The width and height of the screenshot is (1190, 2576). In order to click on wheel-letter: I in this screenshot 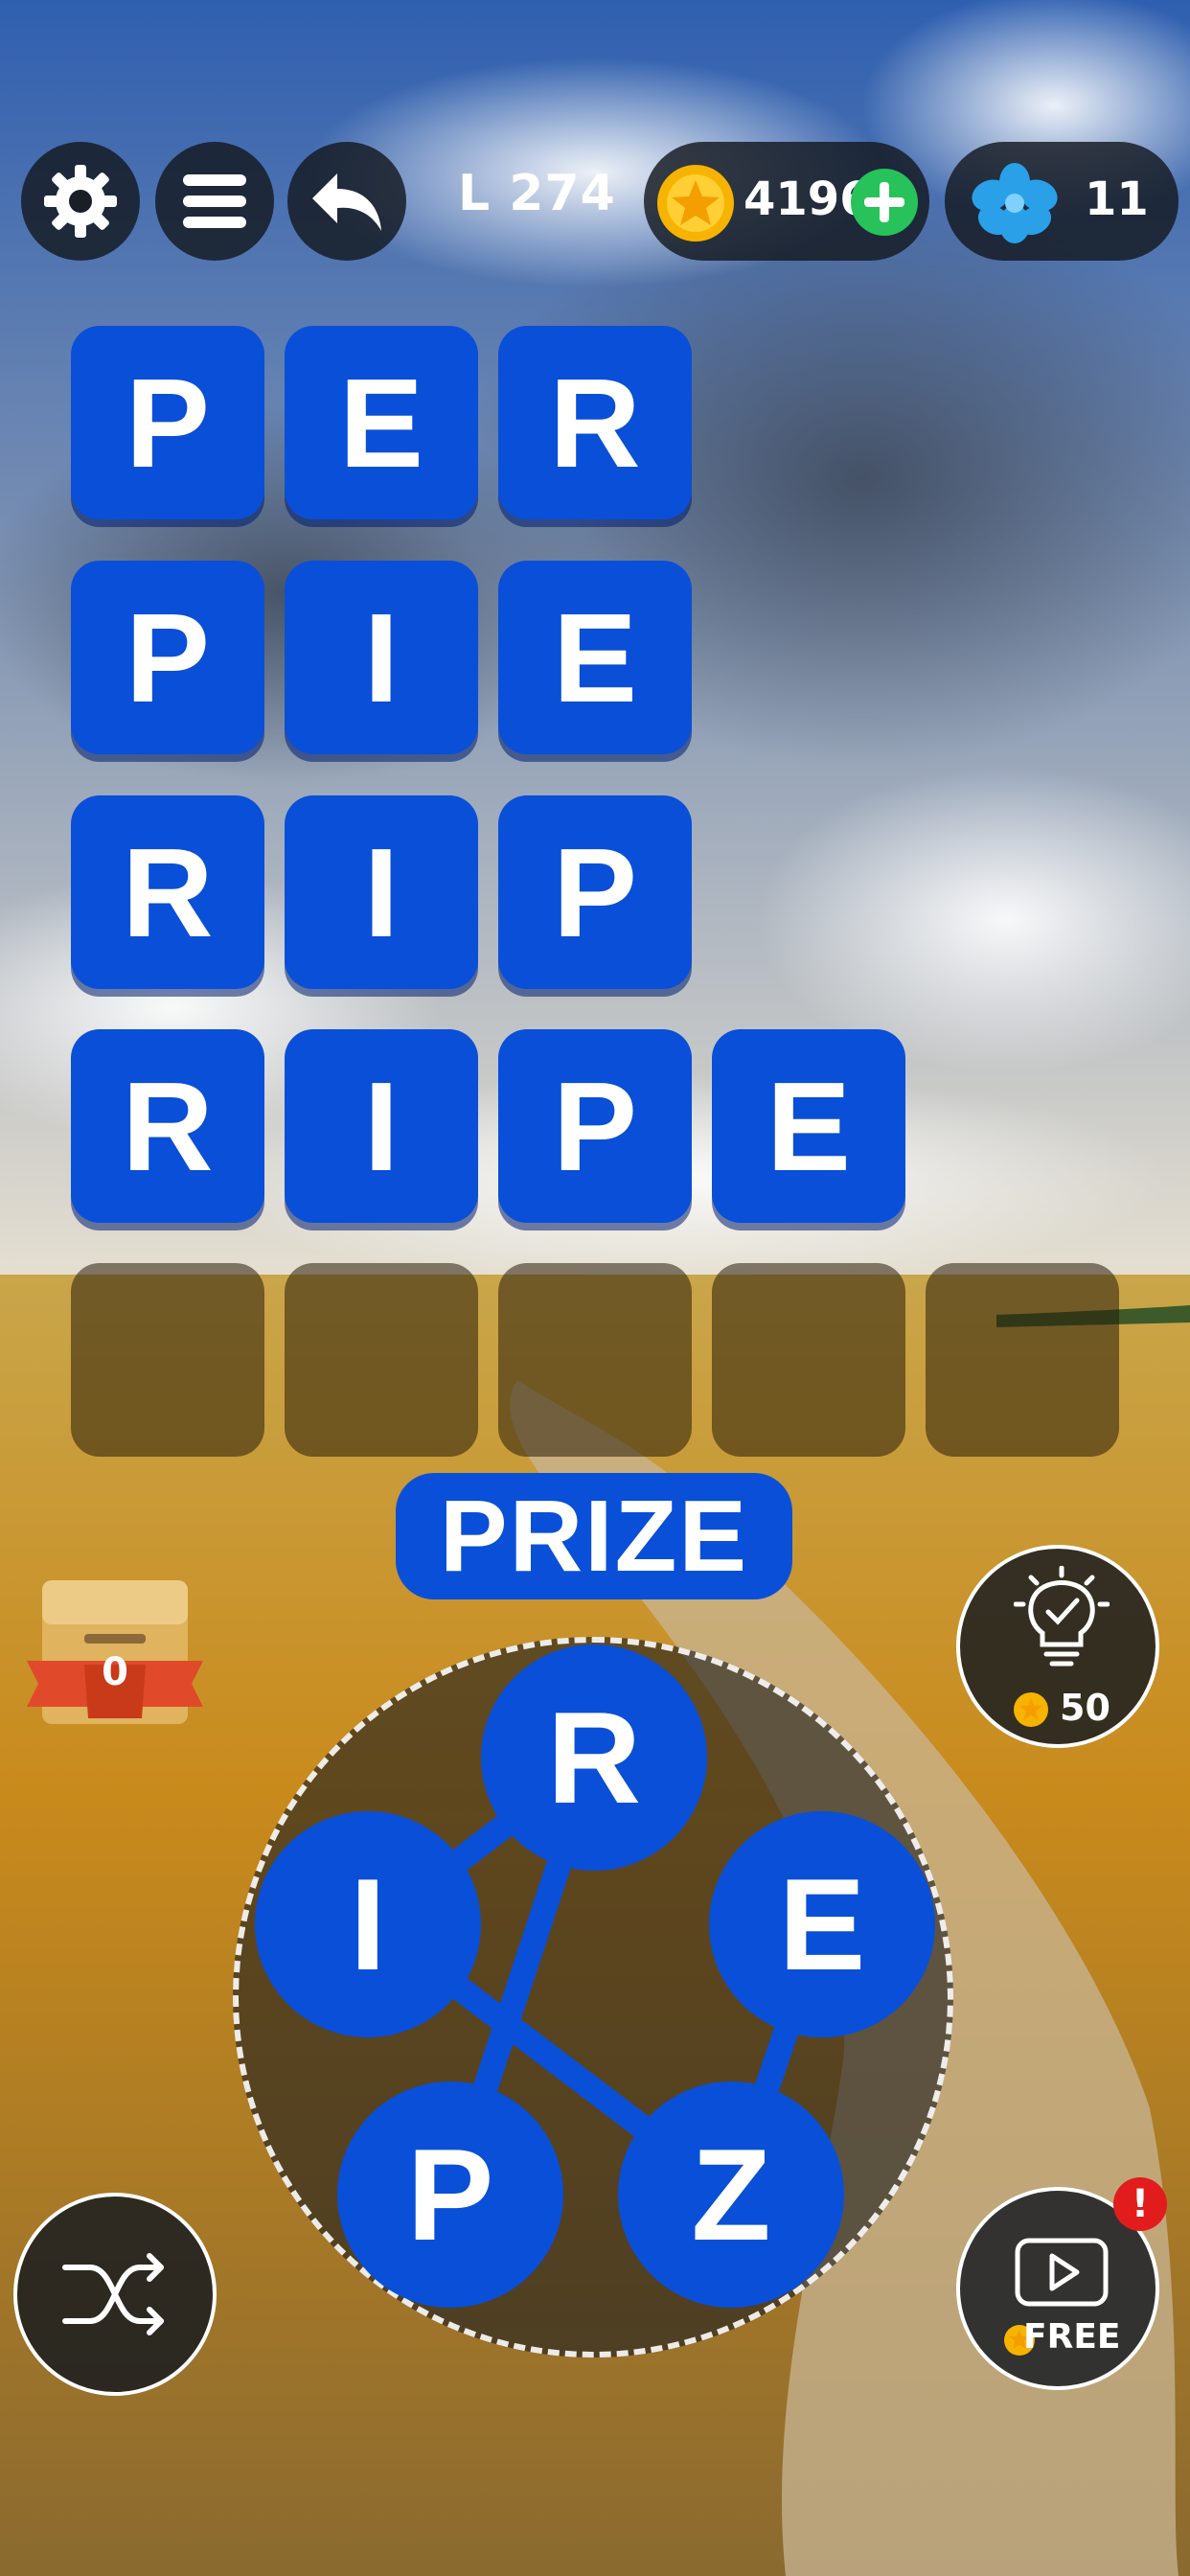, I will do `click(368, 1924)`.